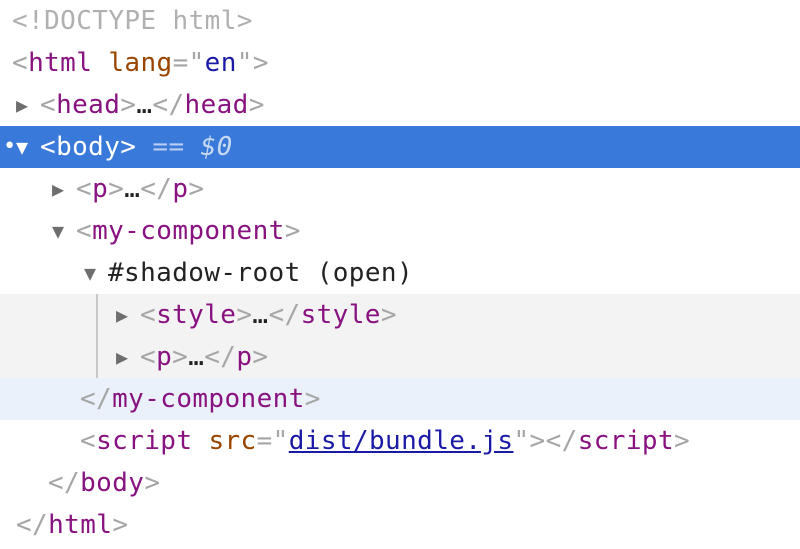 This screenshot has width=800, height=549. What do you see at coordinates (168, 147) in the screenshot?
I see `console-ref-equals: ==` at bounding box center [168, 147].